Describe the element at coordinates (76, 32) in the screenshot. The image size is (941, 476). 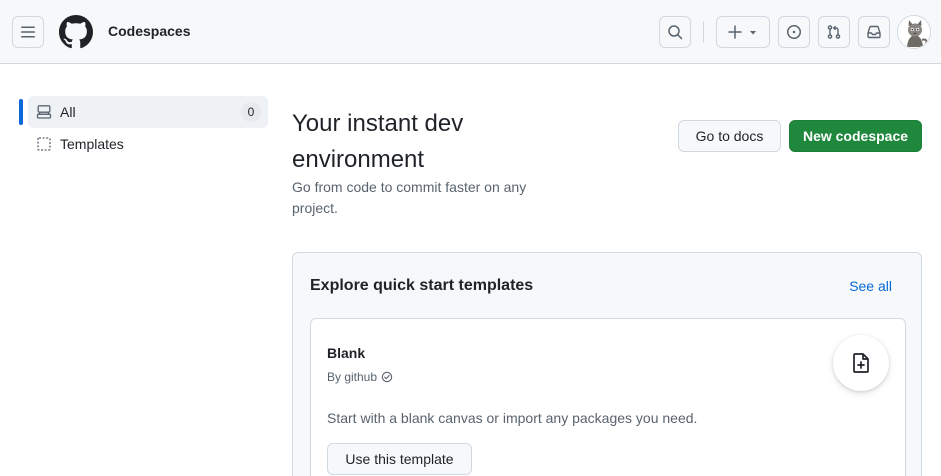
I see `github-logo` at that location.